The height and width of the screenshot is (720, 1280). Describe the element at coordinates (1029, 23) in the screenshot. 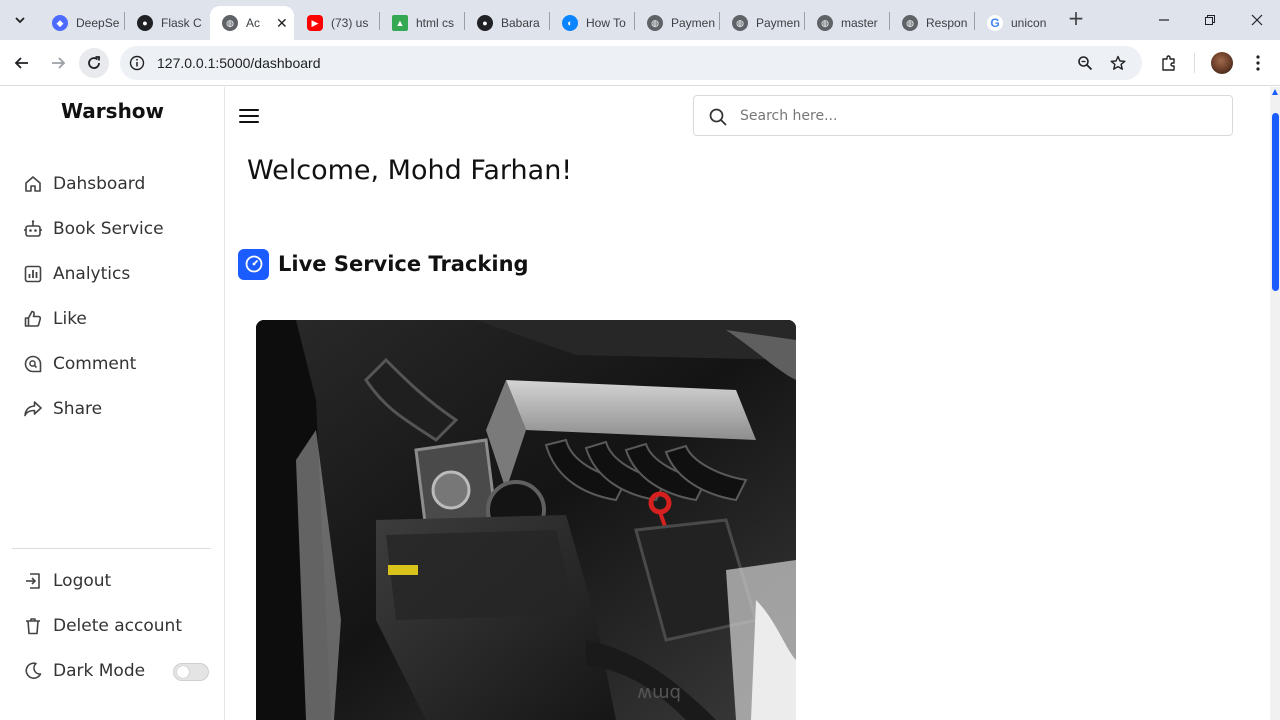

I see `tab-title: unicon` at that location.